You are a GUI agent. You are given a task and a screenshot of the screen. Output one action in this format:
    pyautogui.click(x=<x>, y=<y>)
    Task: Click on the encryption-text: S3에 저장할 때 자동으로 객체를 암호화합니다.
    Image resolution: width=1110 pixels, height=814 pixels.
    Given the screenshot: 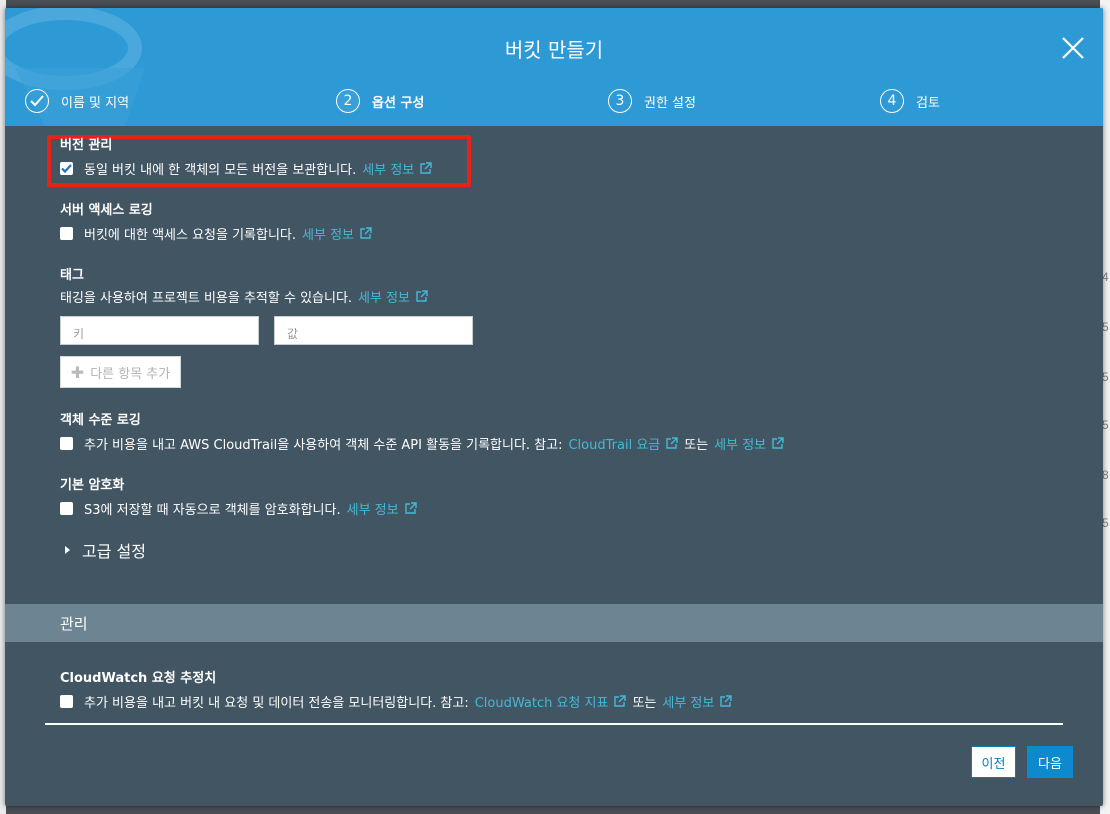 What is the action you would take?
    pyautogui.click(x=212, y=510)
    